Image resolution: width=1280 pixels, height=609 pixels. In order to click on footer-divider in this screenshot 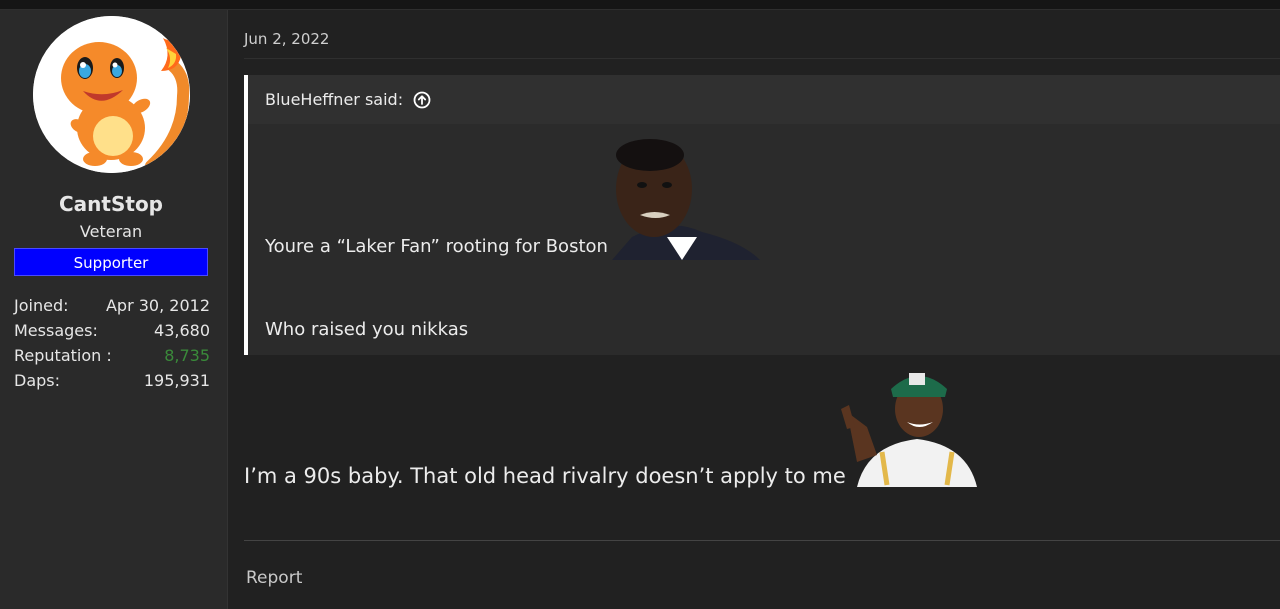, I will do `click(762, 540)`.